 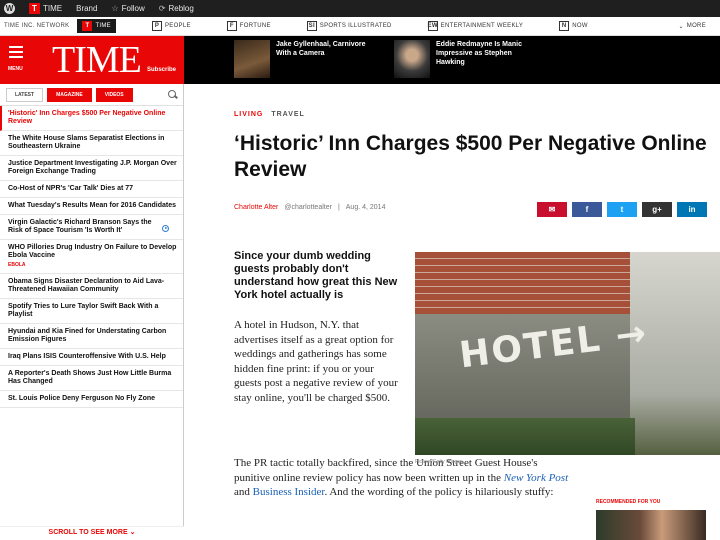 I want to click on more-button: ⌄ MORE, so click(x=692, y=26).